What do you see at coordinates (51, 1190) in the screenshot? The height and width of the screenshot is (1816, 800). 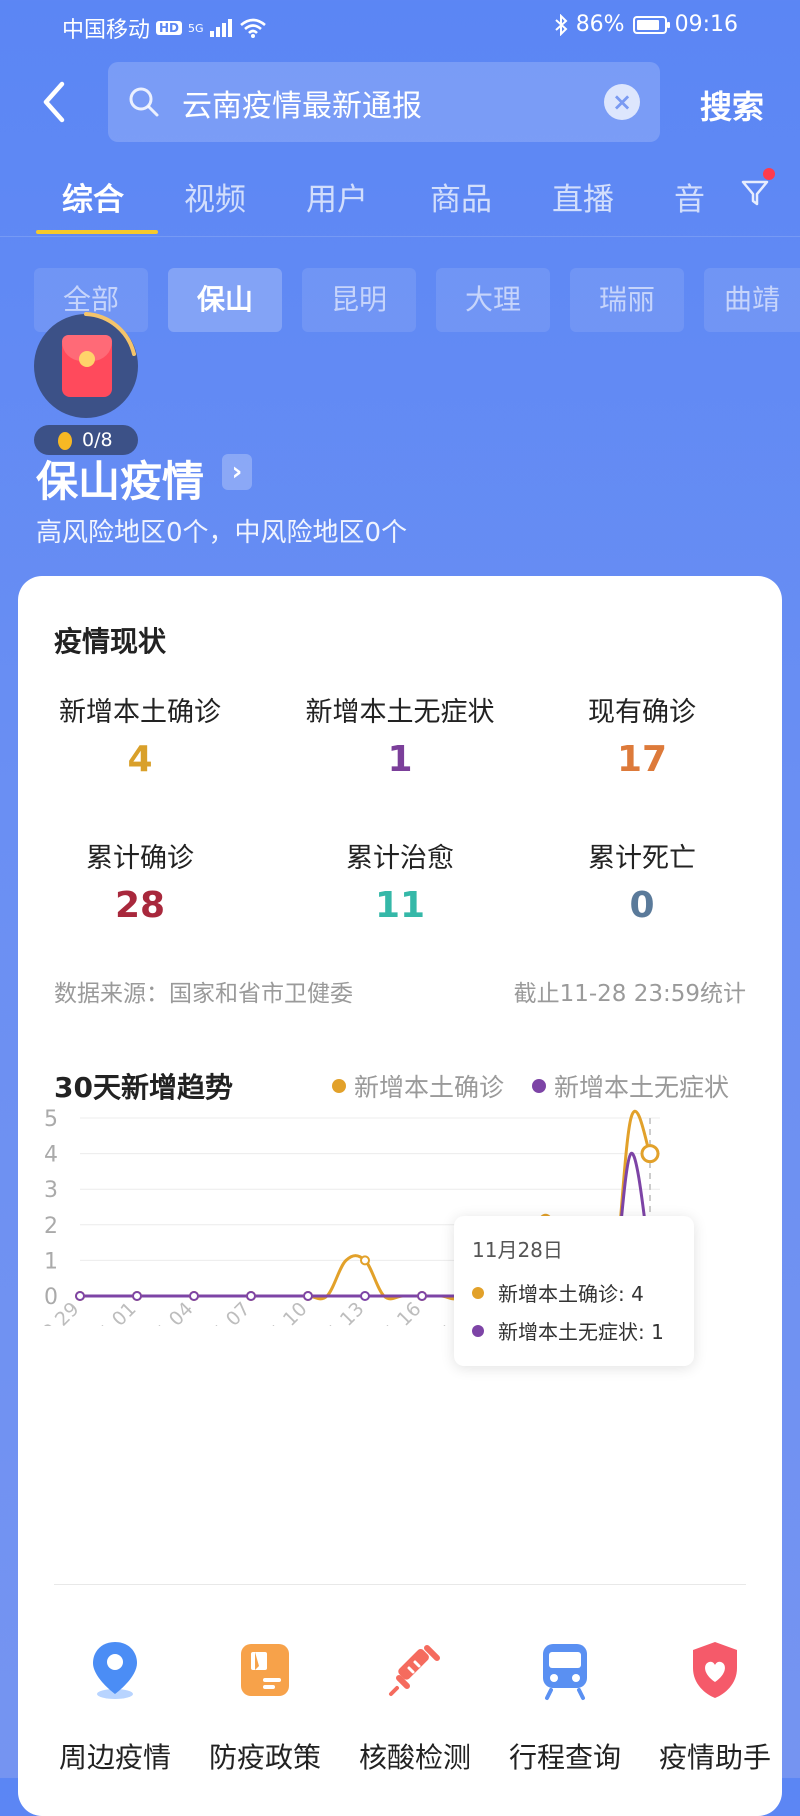 I see `y-tick-label: 3` at bounding box center [51, 1190].